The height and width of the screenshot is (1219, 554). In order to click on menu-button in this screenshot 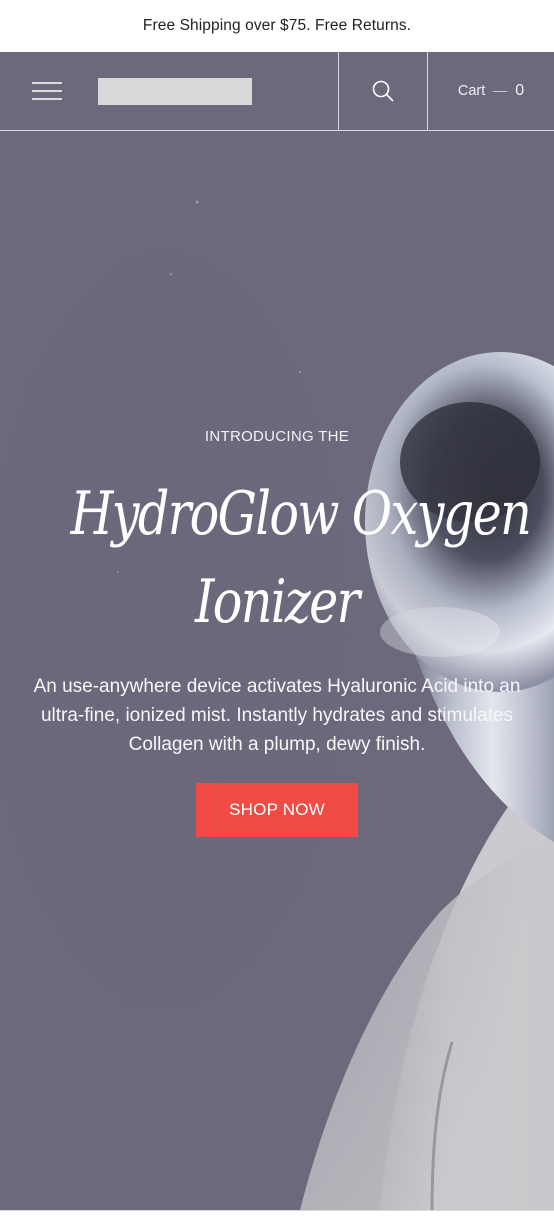, I will do `click(47, 91)`.